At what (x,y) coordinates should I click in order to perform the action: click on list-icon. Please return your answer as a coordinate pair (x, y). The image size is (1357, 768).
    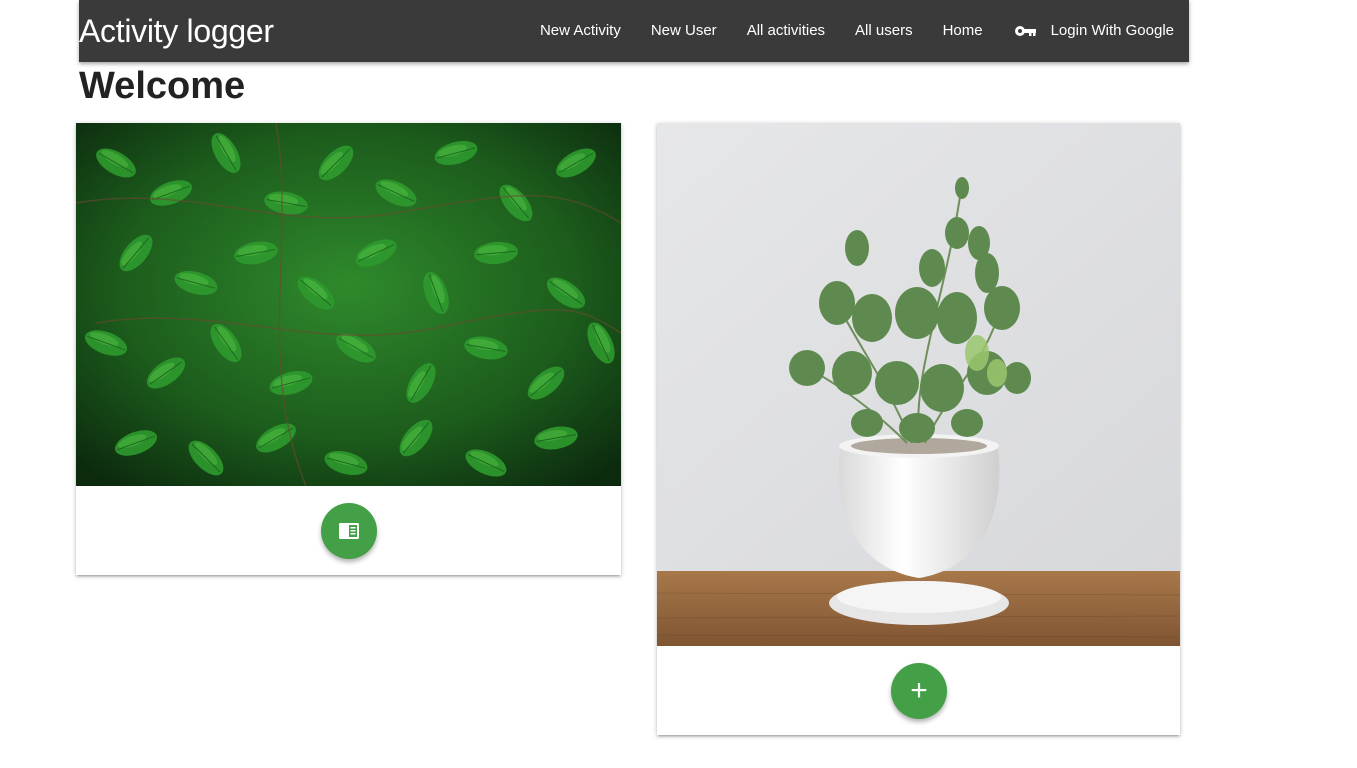
    Looking at the image, I should click on (349, 531).